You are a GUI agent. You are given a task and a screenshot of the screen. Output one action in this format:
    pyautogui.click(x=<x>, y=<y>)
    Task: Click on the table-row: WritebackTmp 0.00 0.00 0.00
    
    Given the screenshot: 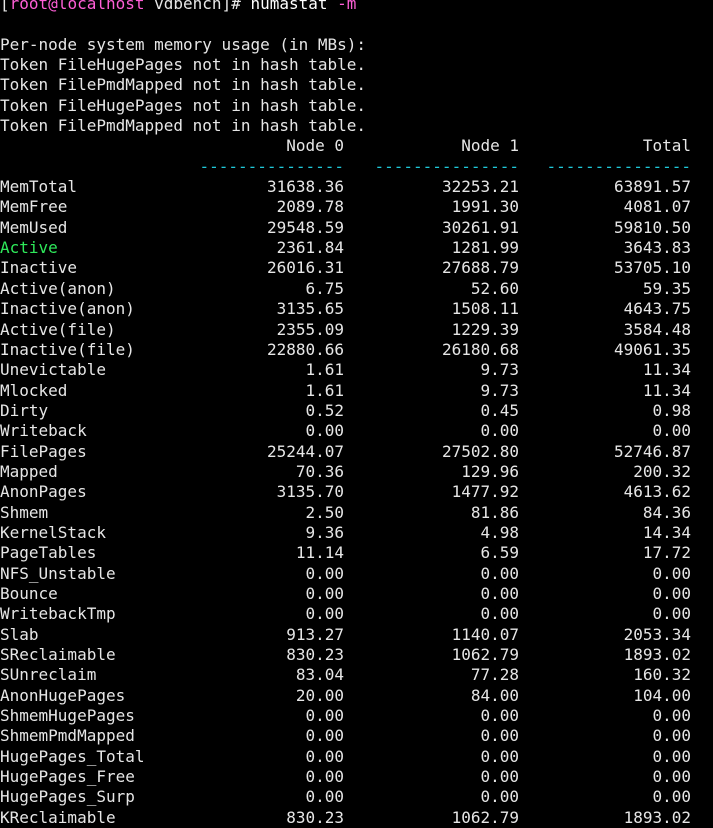 What is the action you would take?
    pyautogui.click(x=356, y=614)
    